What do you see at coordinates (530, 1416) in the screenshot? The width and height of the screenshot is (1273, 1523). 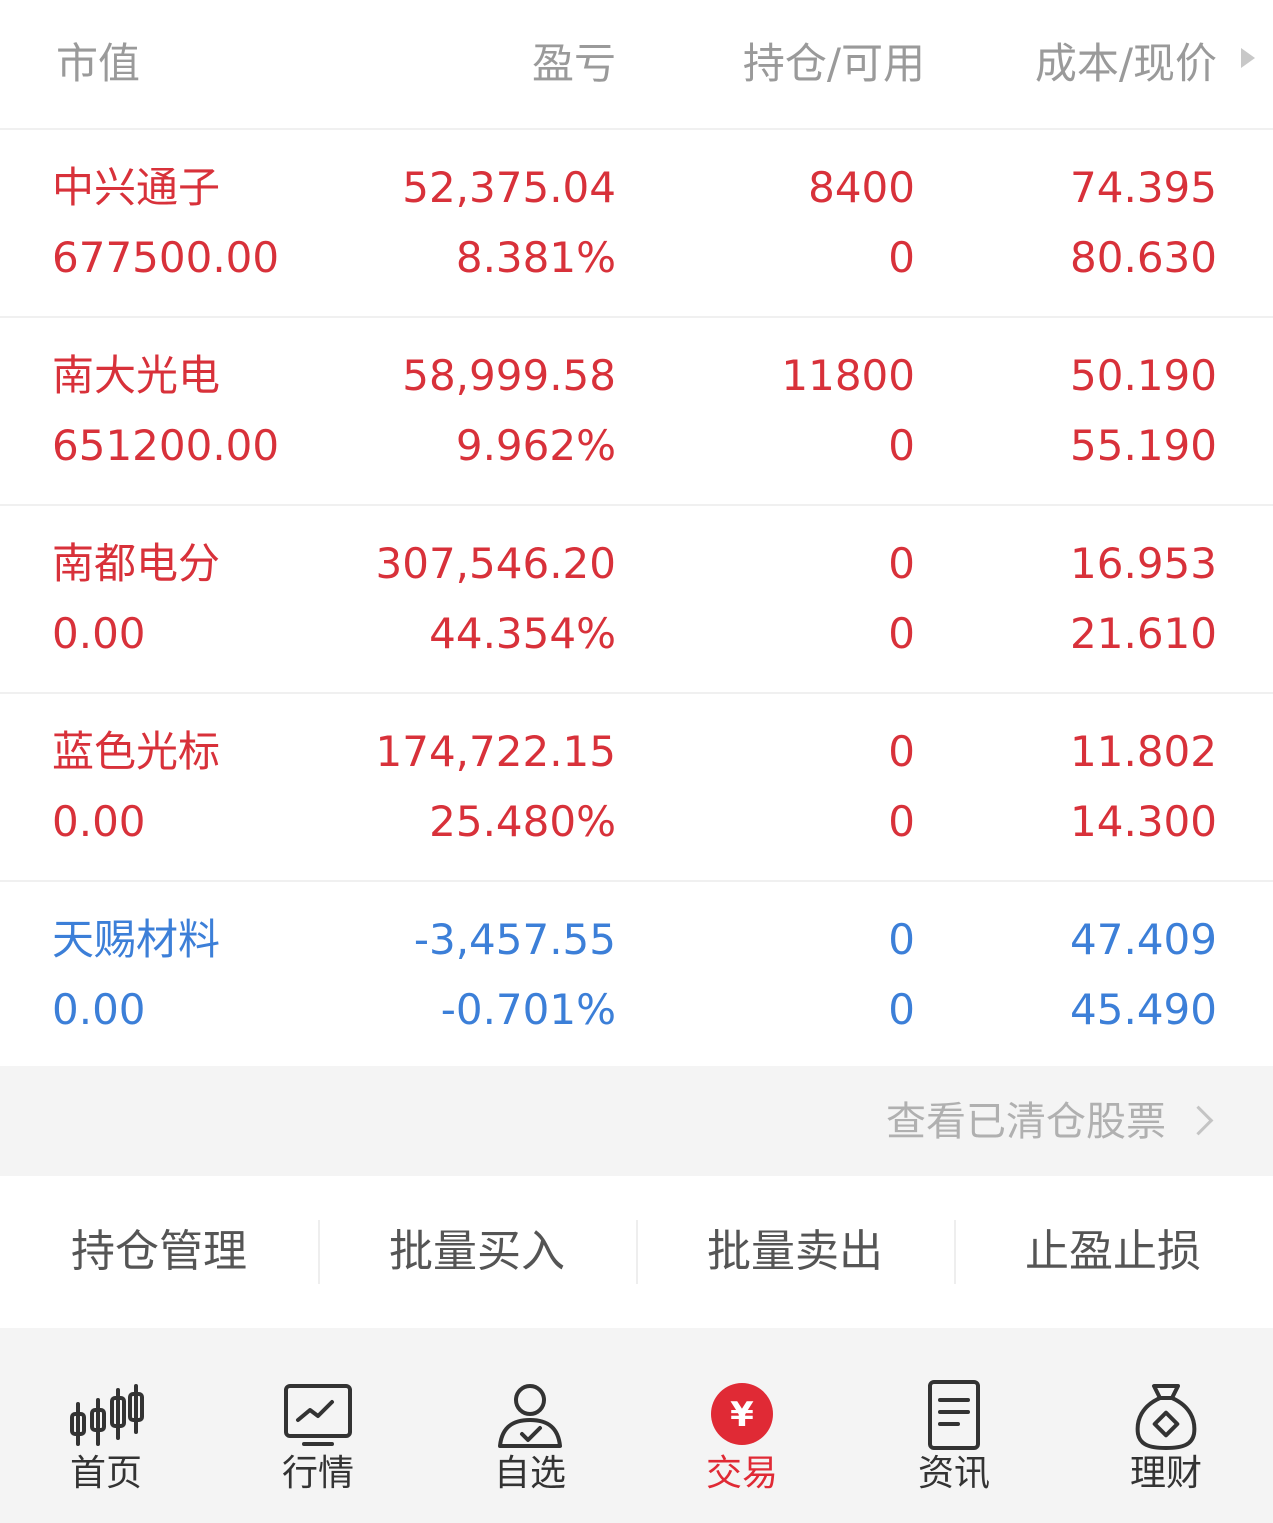 I see `person-check-icon` at bounding box center [530, 1416].